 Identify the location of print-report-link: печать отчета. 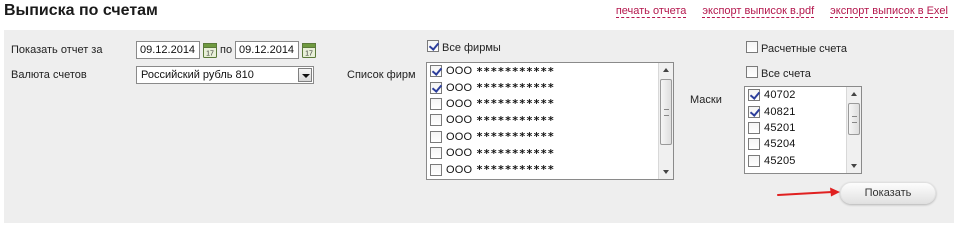
(651, 11).